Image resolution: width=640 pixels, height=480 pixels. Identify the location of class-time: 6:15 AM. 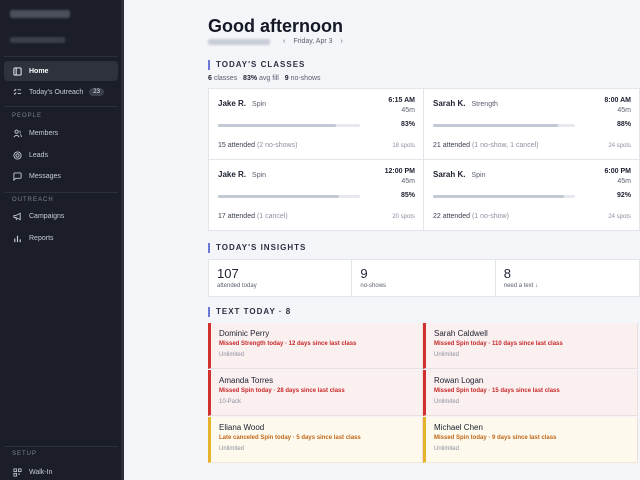
(401, 100).